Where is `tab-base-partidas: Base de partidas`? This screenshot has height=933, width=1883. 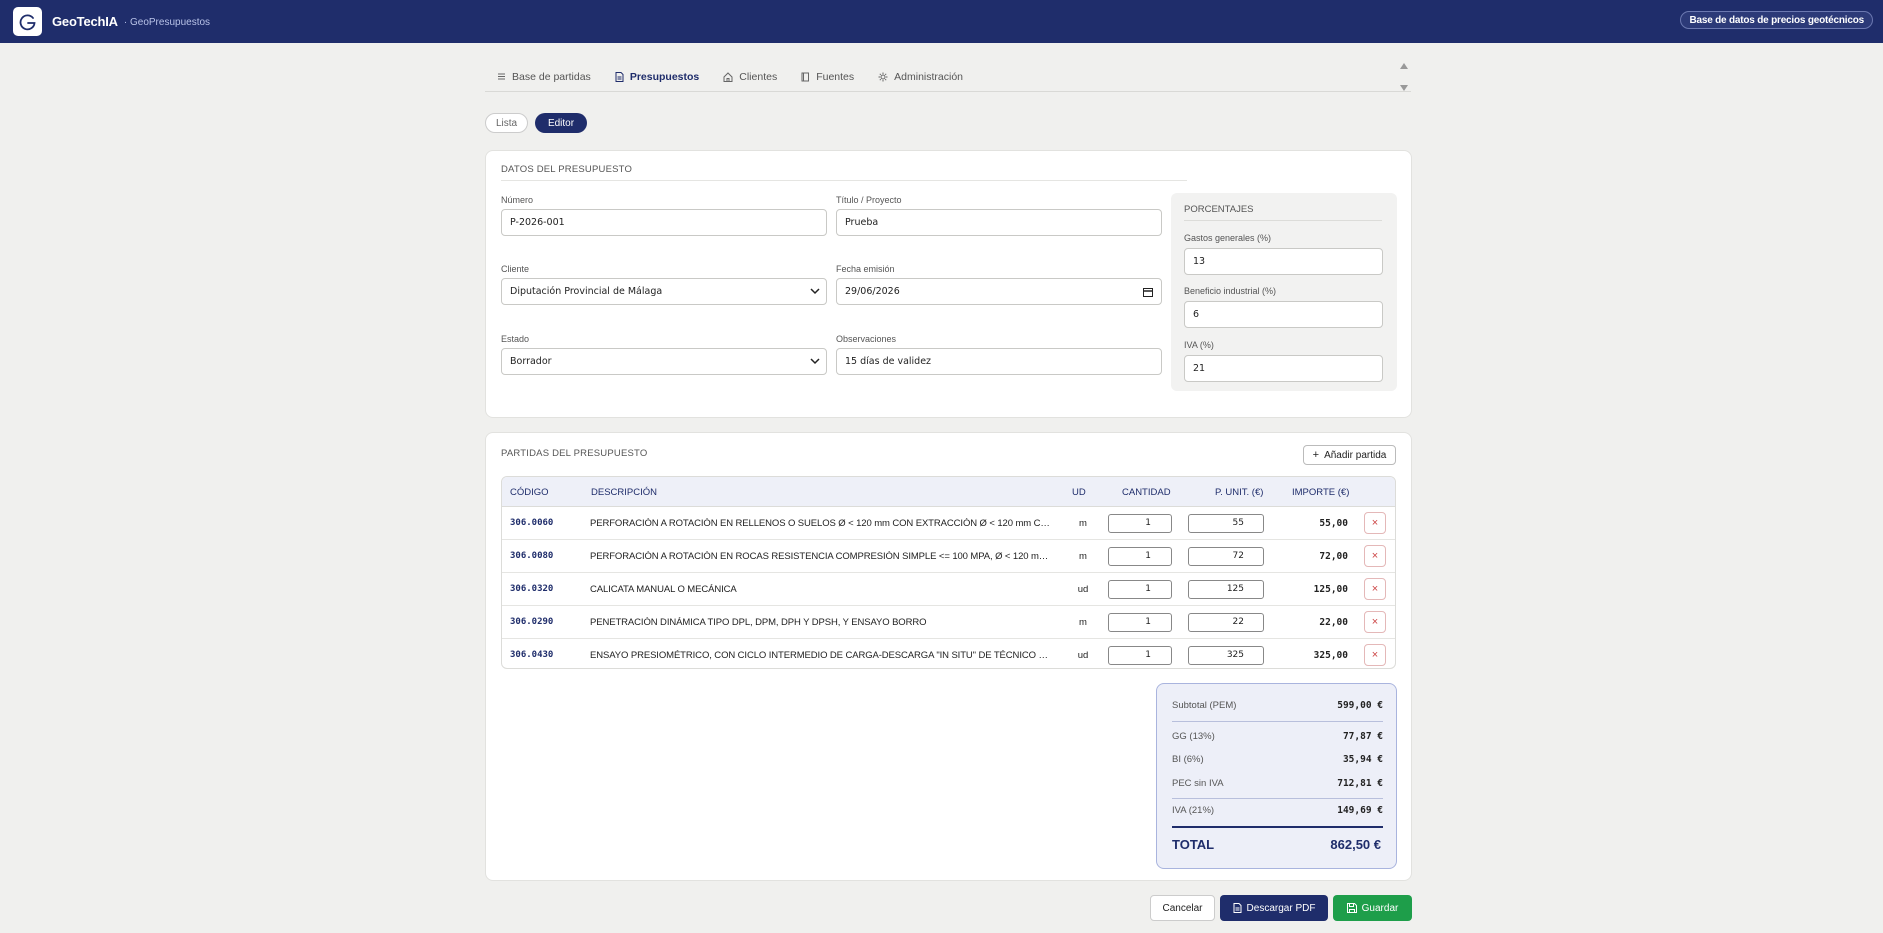 tab-base-partidas: Base de partidas is located at coordinates (544, 77).